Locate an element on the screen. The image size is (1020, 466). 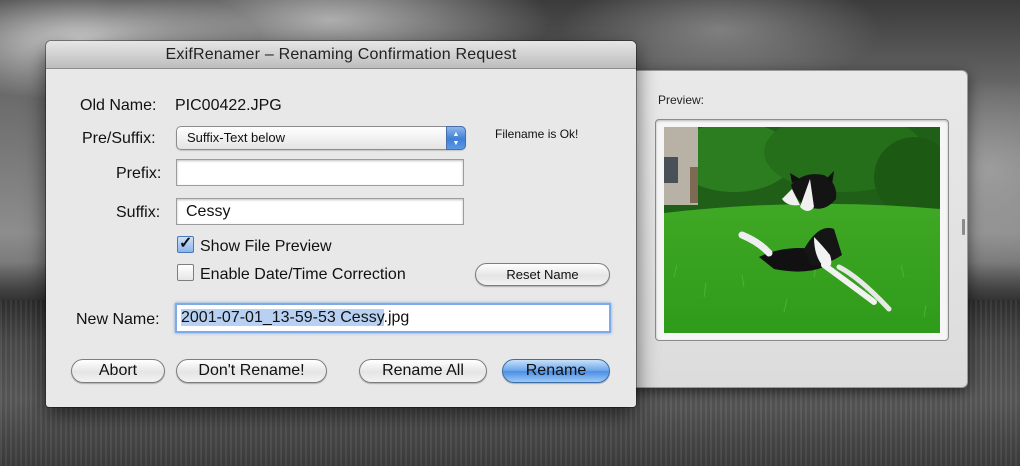
suffix-input: Cessy is located at coordinates (320, 211).